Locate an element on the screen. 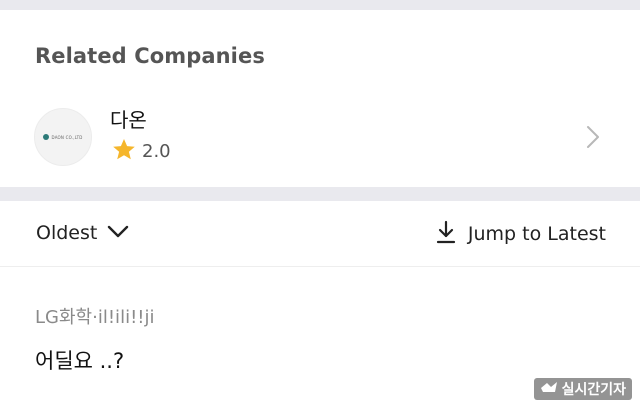 The width and height of the screenshot is (640, 402). jump-label: Jump to Latest is located at coordinates (536, 234).